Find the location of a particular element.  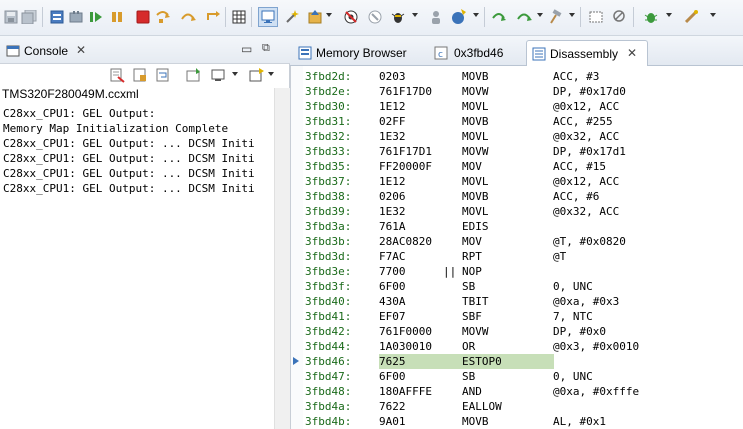

terminal-icon is located at coordinates (596, 17).